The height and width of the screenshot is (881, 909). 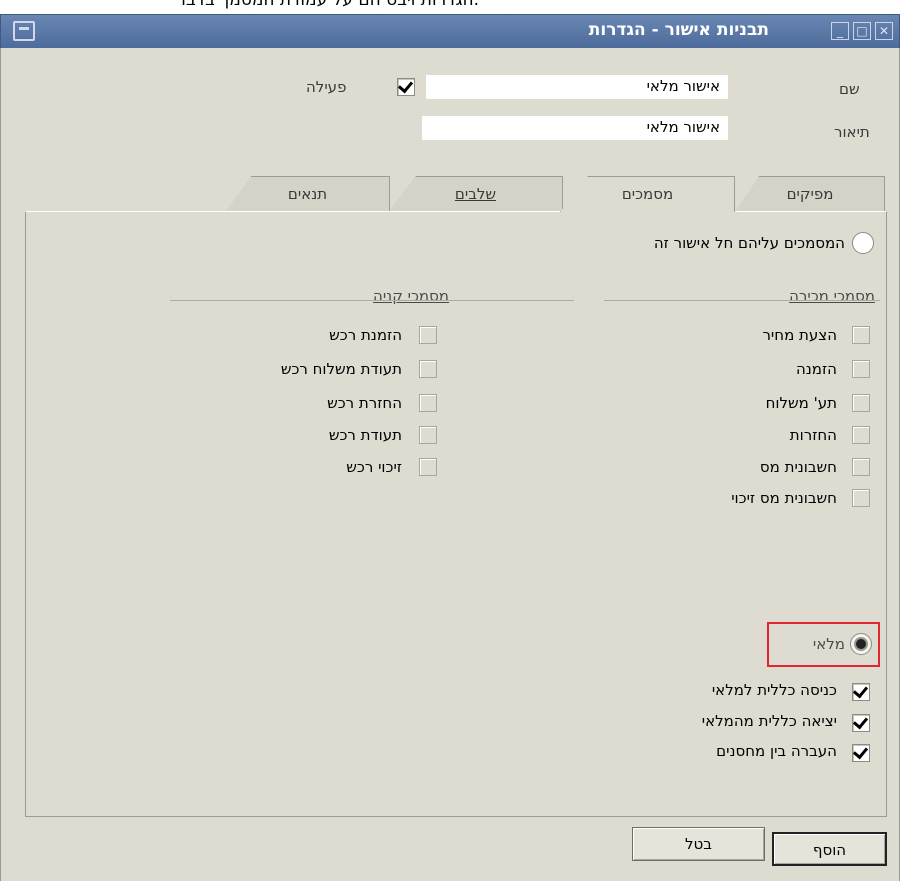 I want to click on purchase-item-label: זיכוי רכש, so click(x=374, y=467).